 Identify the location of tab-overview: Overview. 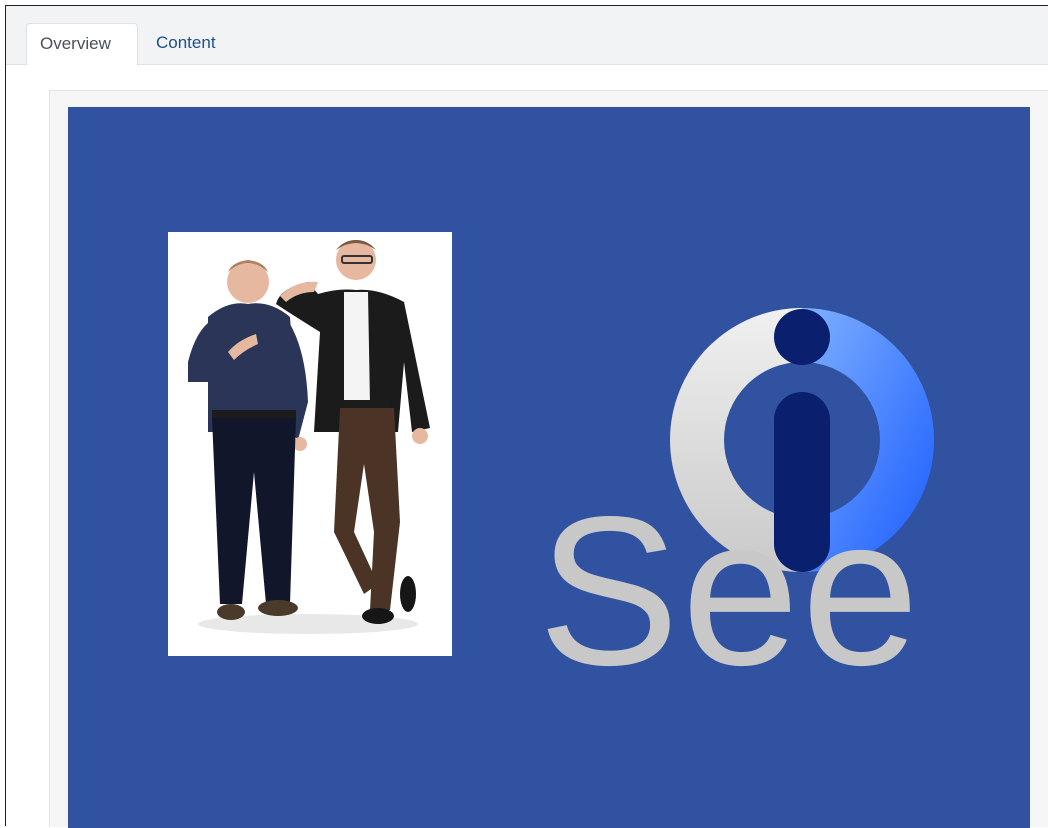
(82, 44).